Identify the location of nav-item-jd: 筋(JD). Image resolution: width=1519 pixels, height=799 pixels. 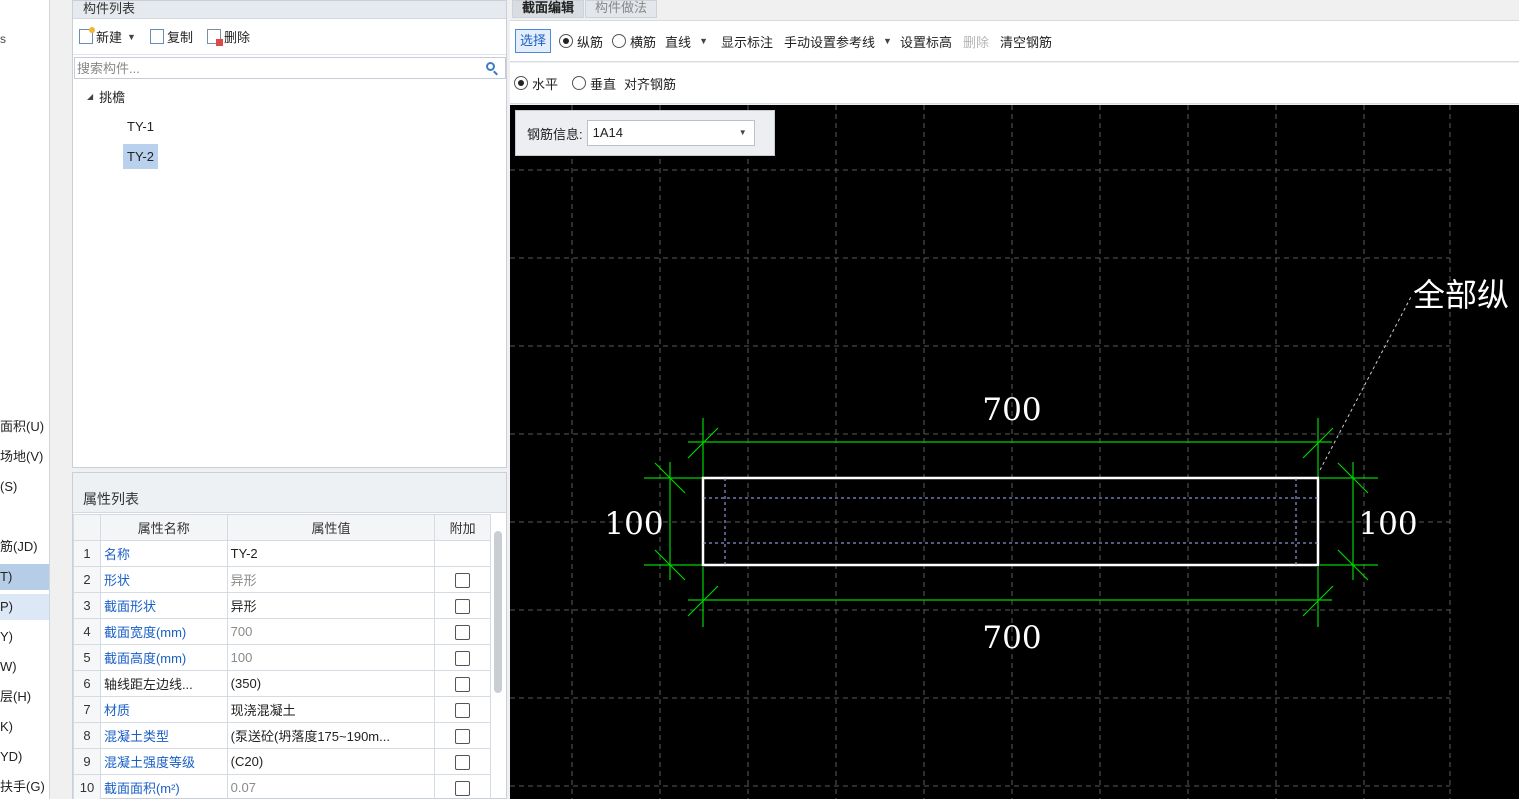
(24, 547).